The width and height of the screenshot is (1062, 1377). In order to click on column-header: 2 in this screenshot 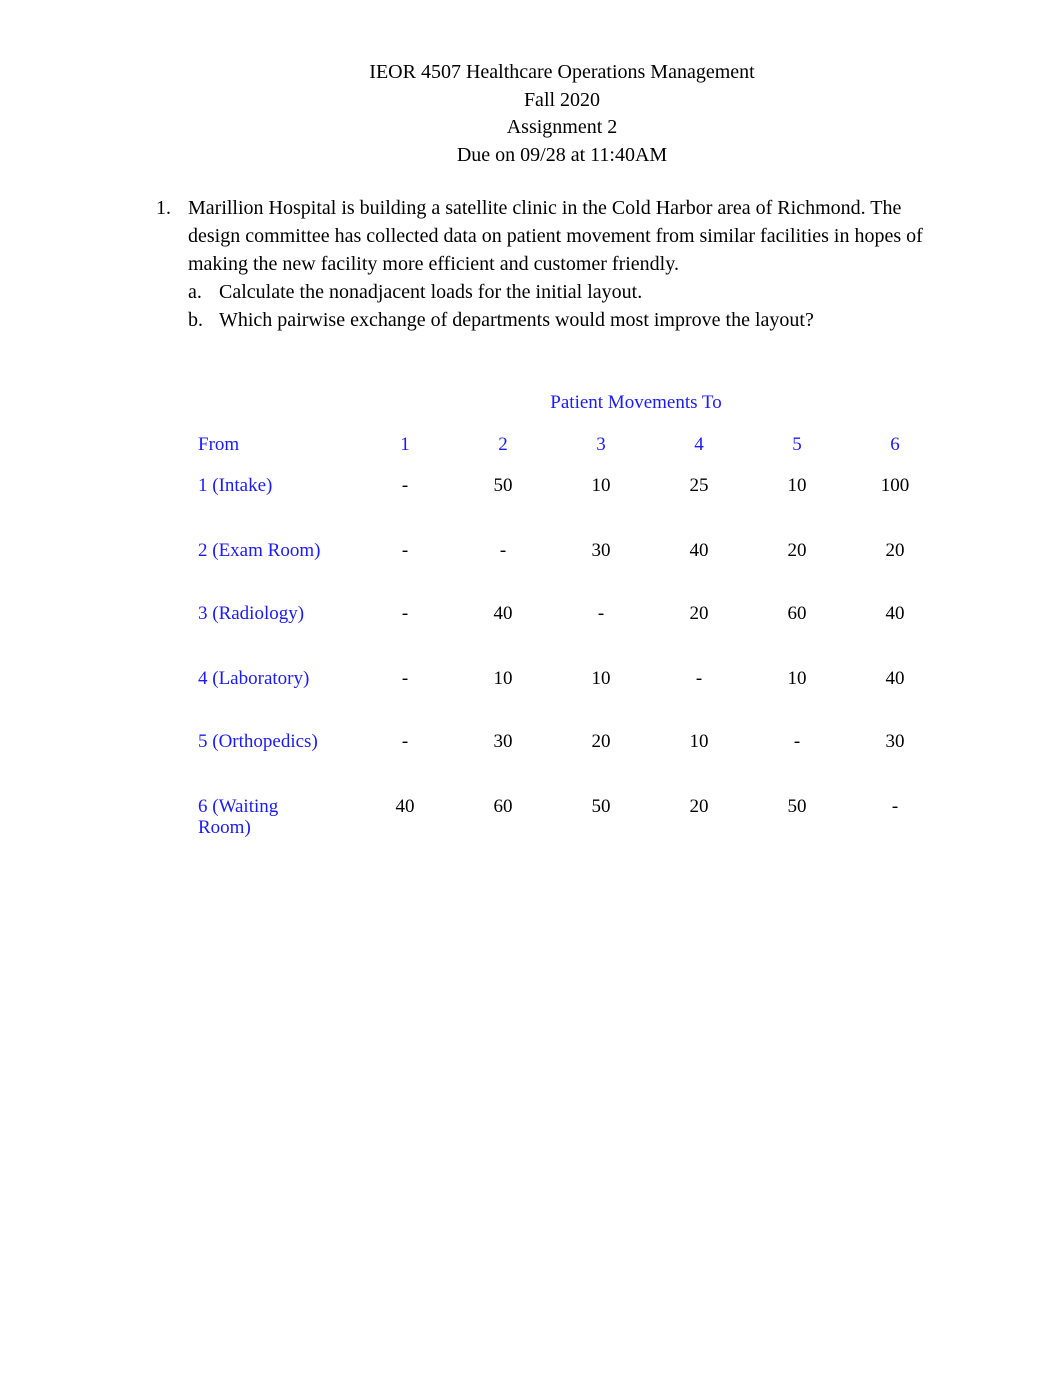, I will do `click(503, 444)`.